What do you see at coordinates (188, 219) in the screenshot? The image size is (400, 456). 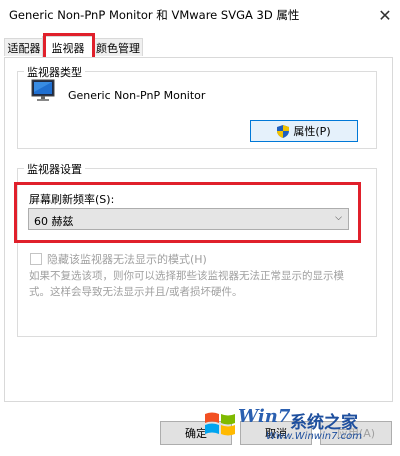 I see `refresh-rate-select: 60 赫兹 ⌵` at bounding box center [188, 219].